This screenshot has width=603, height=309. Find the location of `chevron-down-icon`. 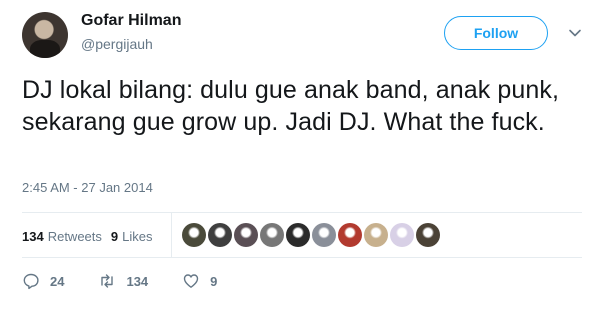

chevron-down-icon is located at coordinates (575, 33).